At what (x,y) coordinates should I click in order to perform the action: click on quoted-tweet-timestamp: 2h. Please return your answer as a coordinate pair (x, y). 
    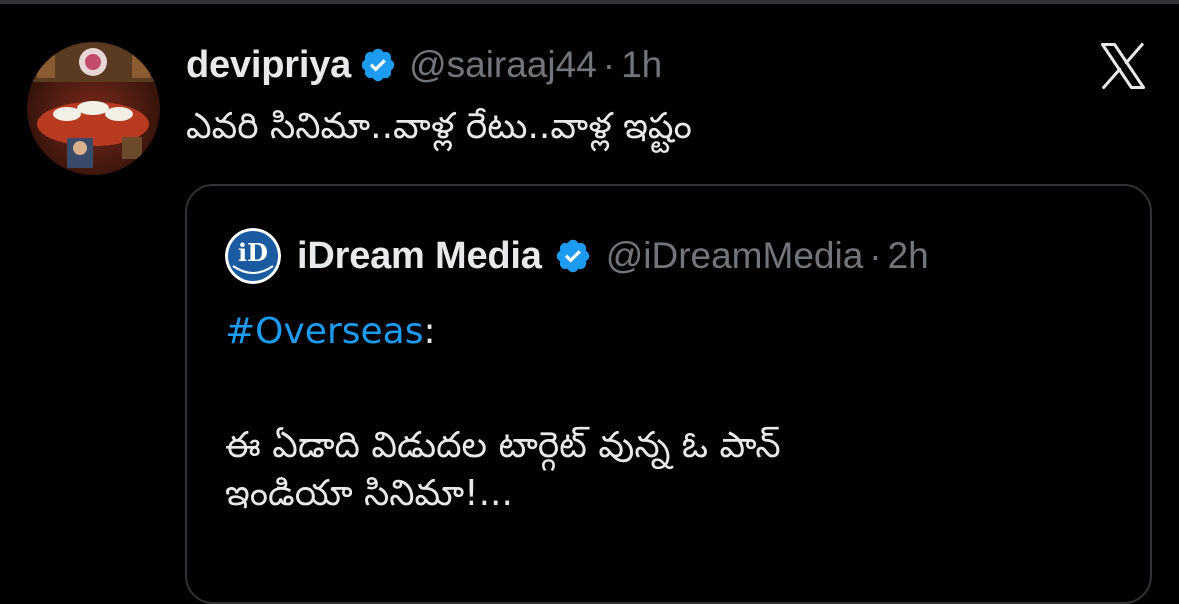
    Looking at the image, I should click on (908, 256).